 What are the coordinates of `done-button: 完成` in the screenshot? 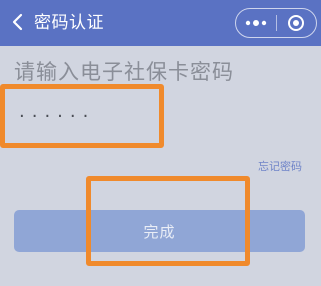 It's located at (159, 231).